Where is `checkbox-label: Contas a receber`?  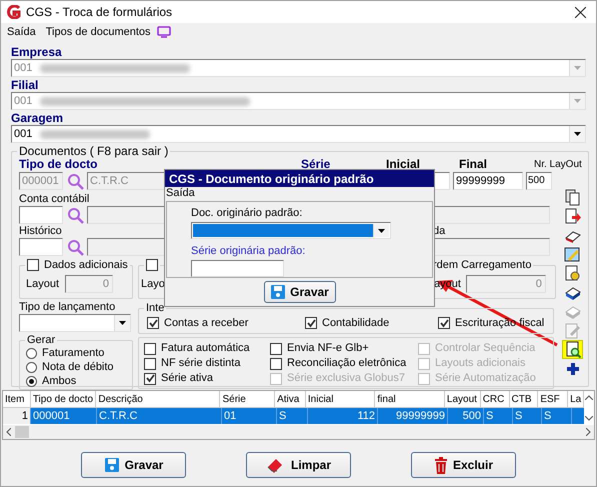
checkbox-label: Contas a receber is located at coordinates (206, 323).